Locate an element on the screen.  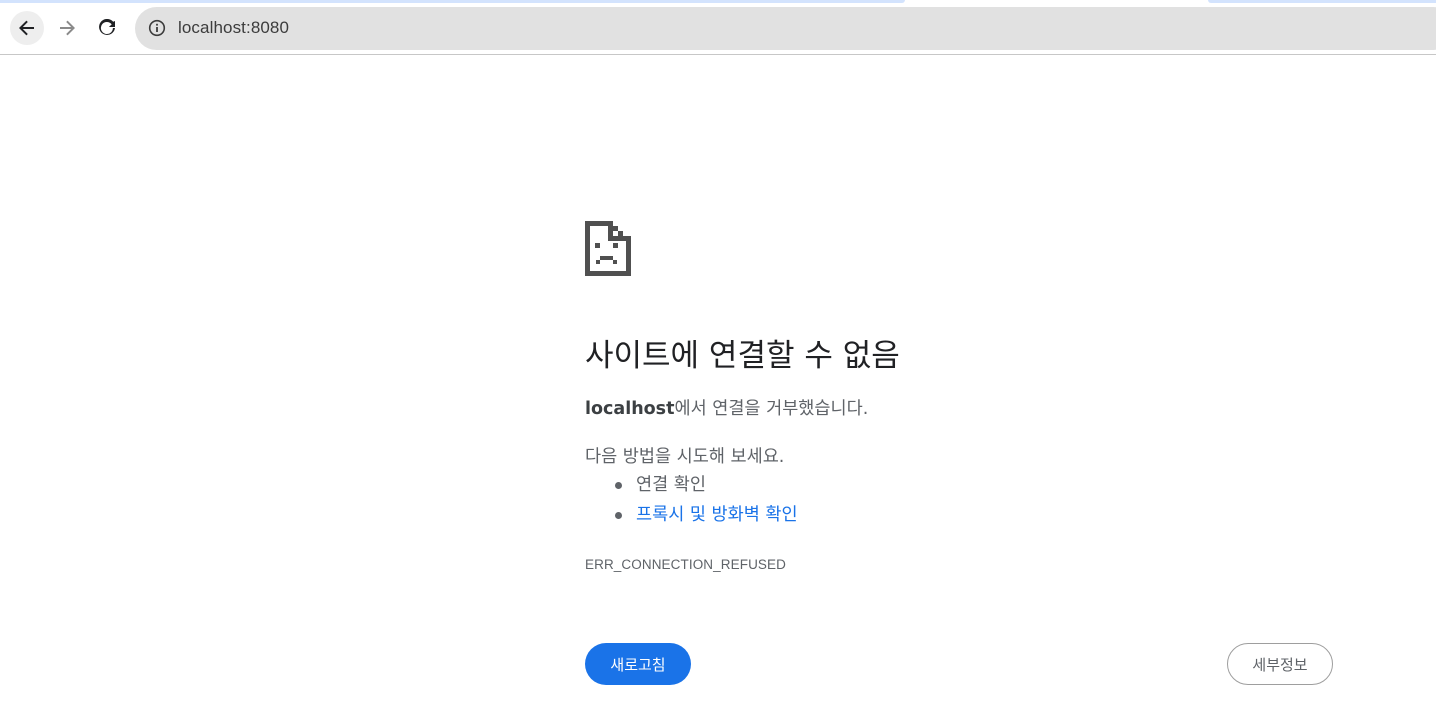
list-item: 프록시 및 방화벽 확인 is located at coordinates (691, 515).